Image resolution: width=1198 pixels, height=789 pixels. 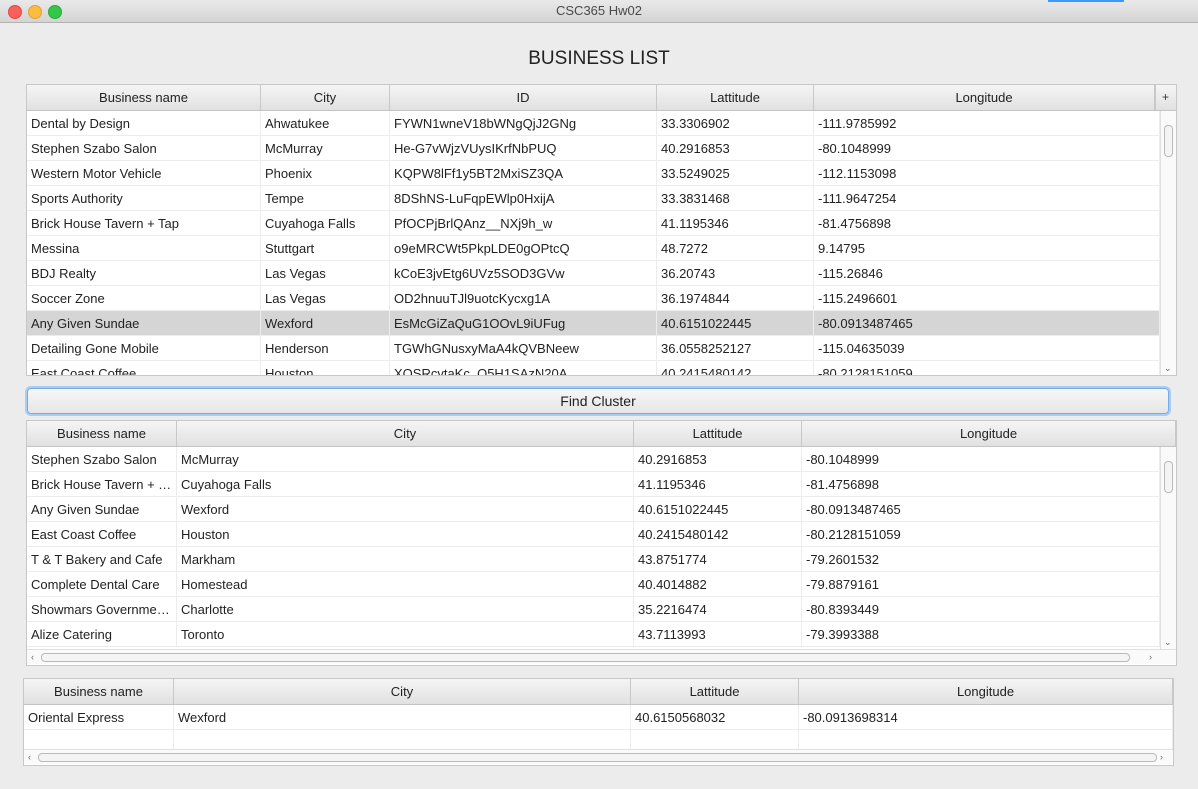 What do you see at coordinates (144, 273) in the screenshot?
I see `table-cell: BDJ Realty` at bounding box center [144, 273].